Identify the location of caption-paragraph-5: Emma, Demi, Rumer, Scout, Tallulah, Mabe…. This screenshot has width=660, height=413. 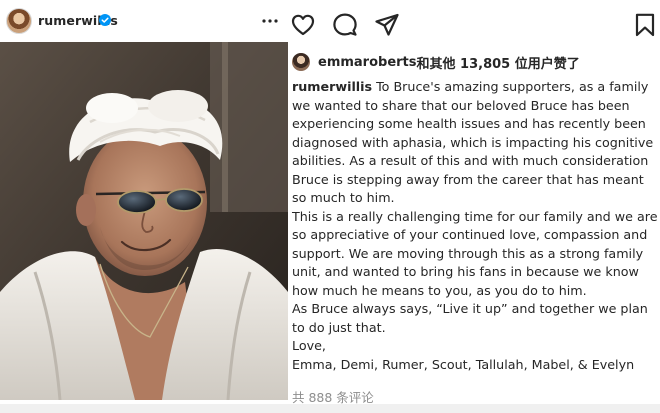
(463, 364).